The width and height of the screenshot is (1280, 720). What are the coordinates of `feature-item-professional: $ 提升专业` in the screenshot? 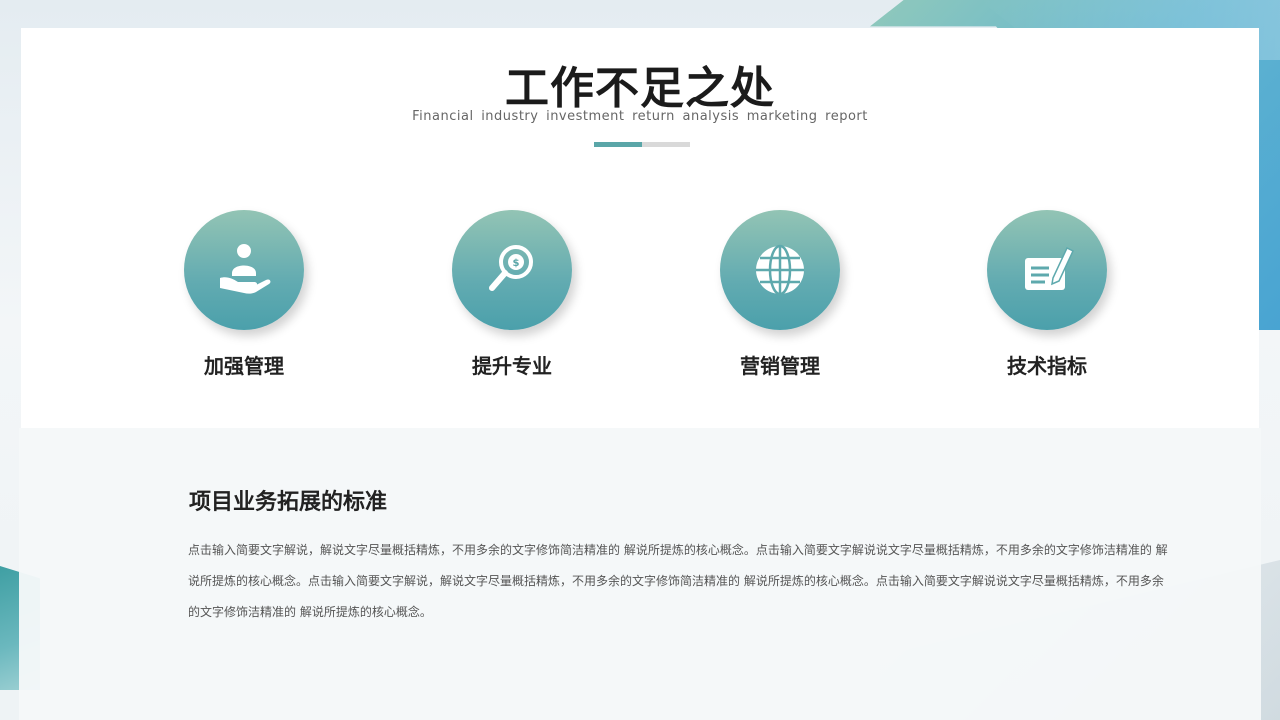 It's located at (512, 294).